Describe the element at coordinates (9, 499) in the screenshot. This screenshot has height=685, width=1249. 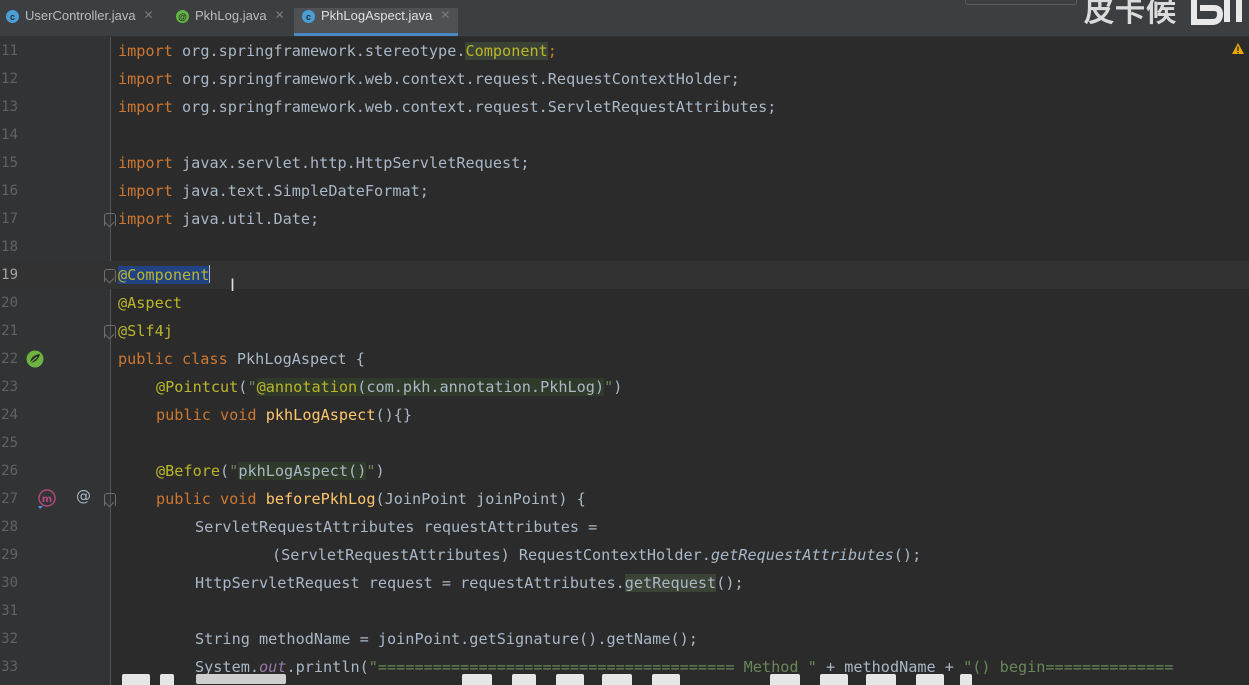
I see `line-number: 27` at that location.